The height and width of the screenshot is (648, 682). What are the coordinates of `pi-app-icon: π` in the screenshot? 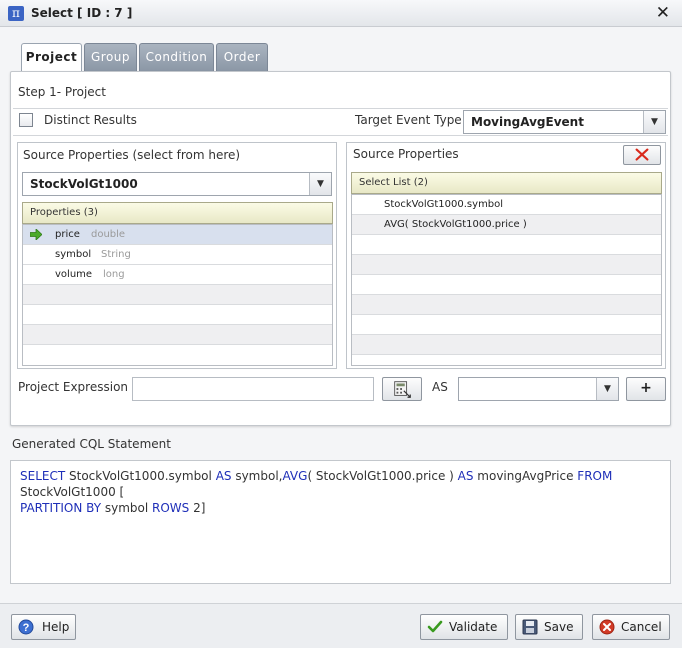 It's located at (16, 13).